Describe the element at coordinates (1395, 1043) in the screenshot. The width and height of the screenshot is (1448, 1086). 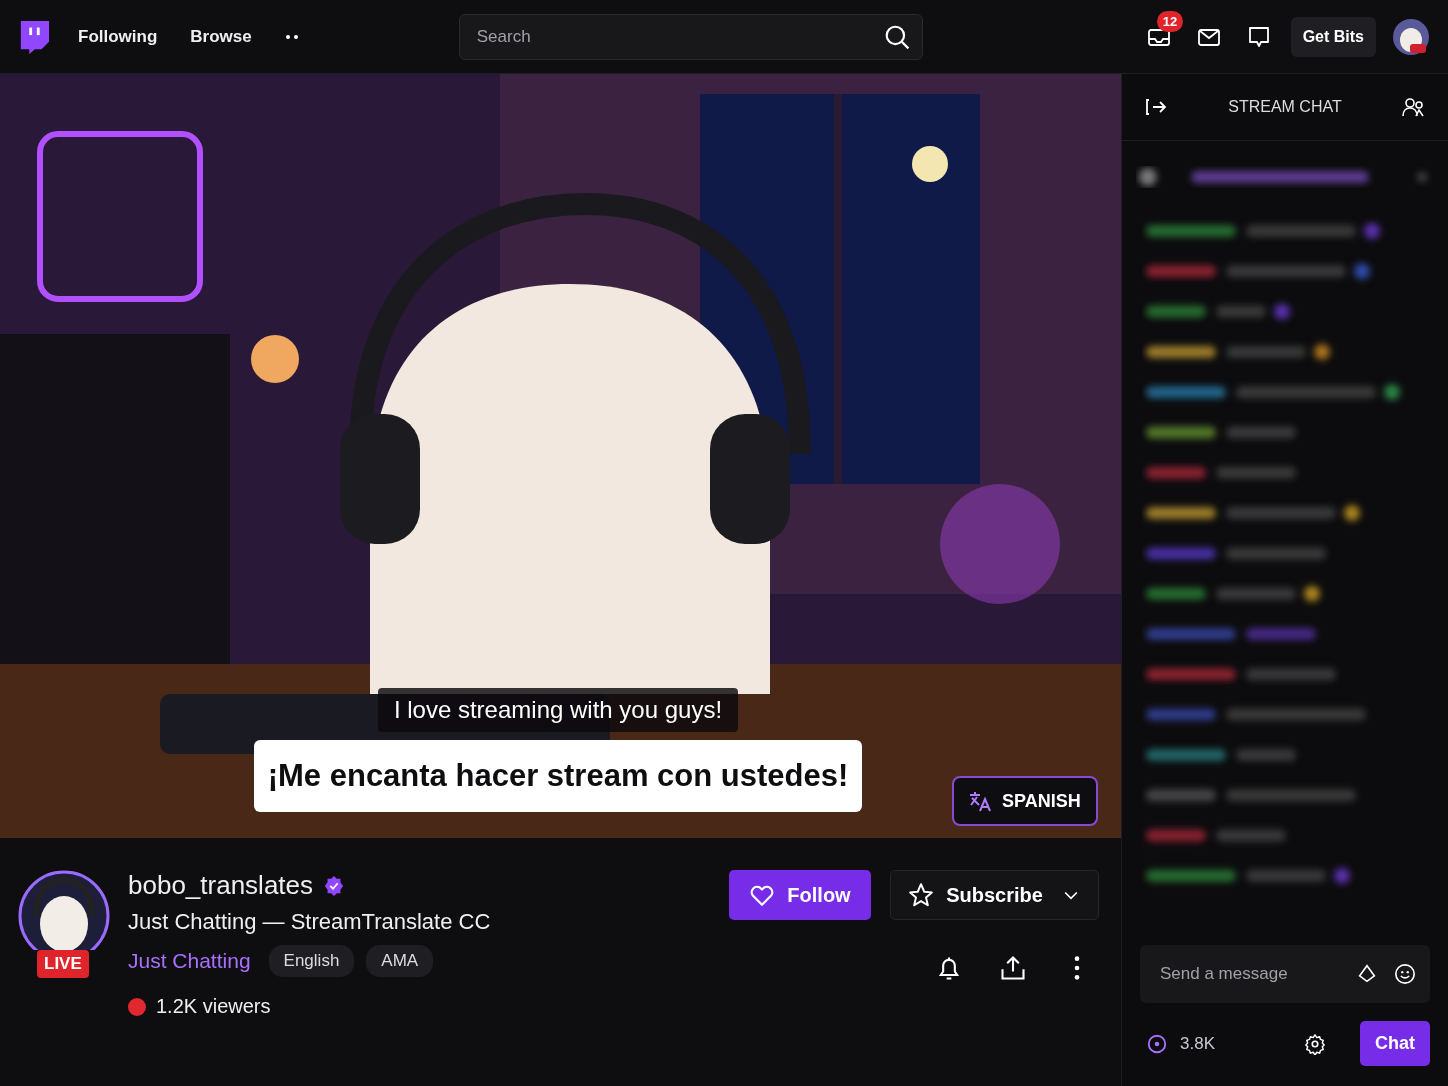
I see `chat-button: Chat` at that location.